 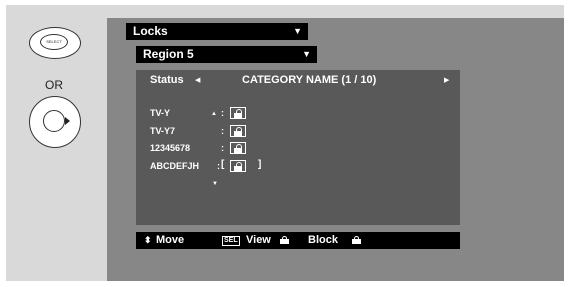 What do you see at coordinates (217, 31) in the screenshot?
I see `locks-dropdown: Locks ▼` at bounding box center [217, 31].